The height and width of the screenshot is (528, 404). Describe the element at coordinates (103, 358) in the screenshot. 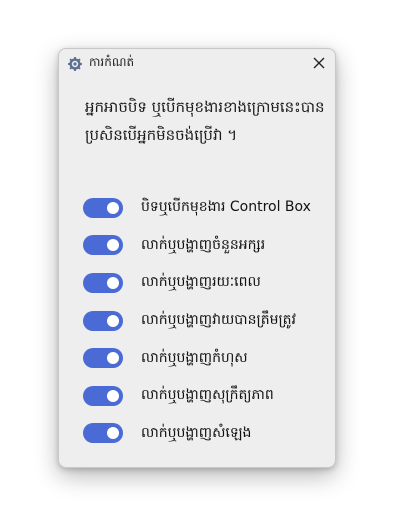

I see `toggle-switch-errors` at that location.